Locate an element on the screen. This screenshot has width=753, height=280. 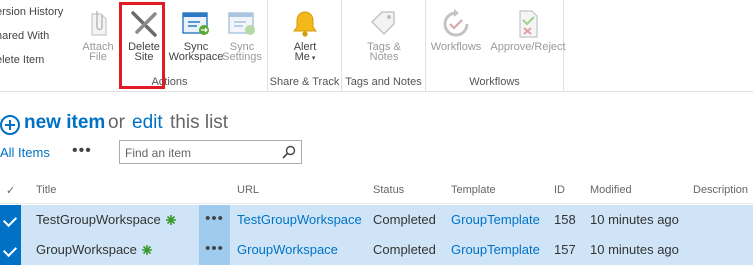
more-views-button: ••• is located at coordinates (82, 151).